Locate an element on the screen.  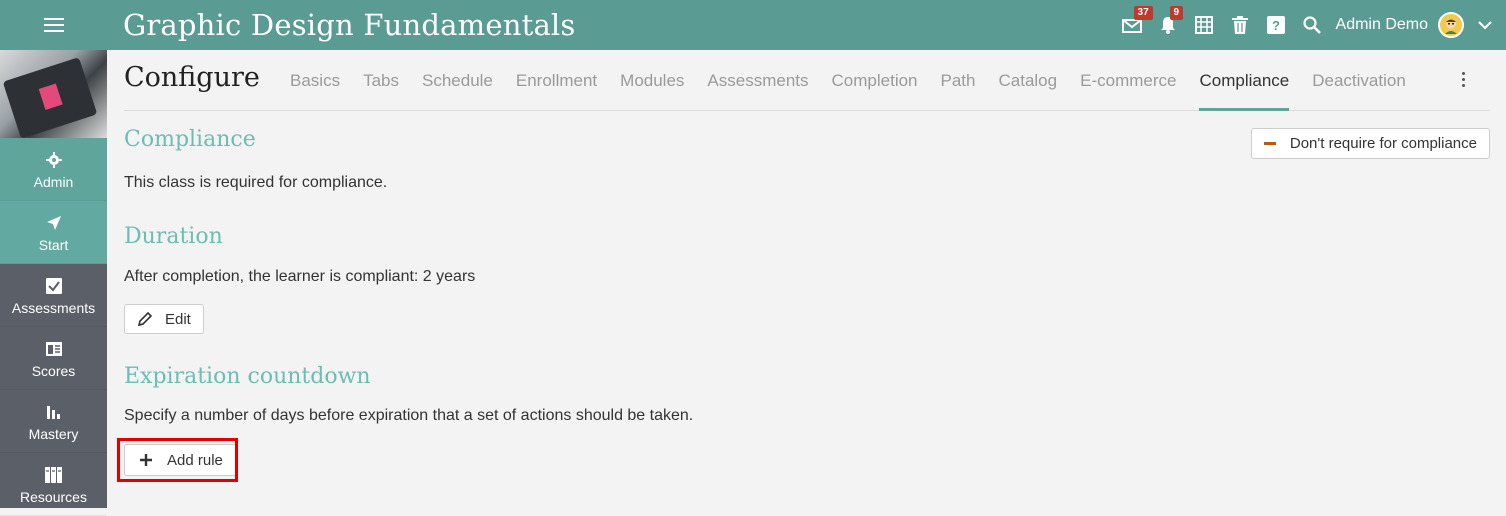
user-menu: Admin Demo is located at coordinates (1414, 25).